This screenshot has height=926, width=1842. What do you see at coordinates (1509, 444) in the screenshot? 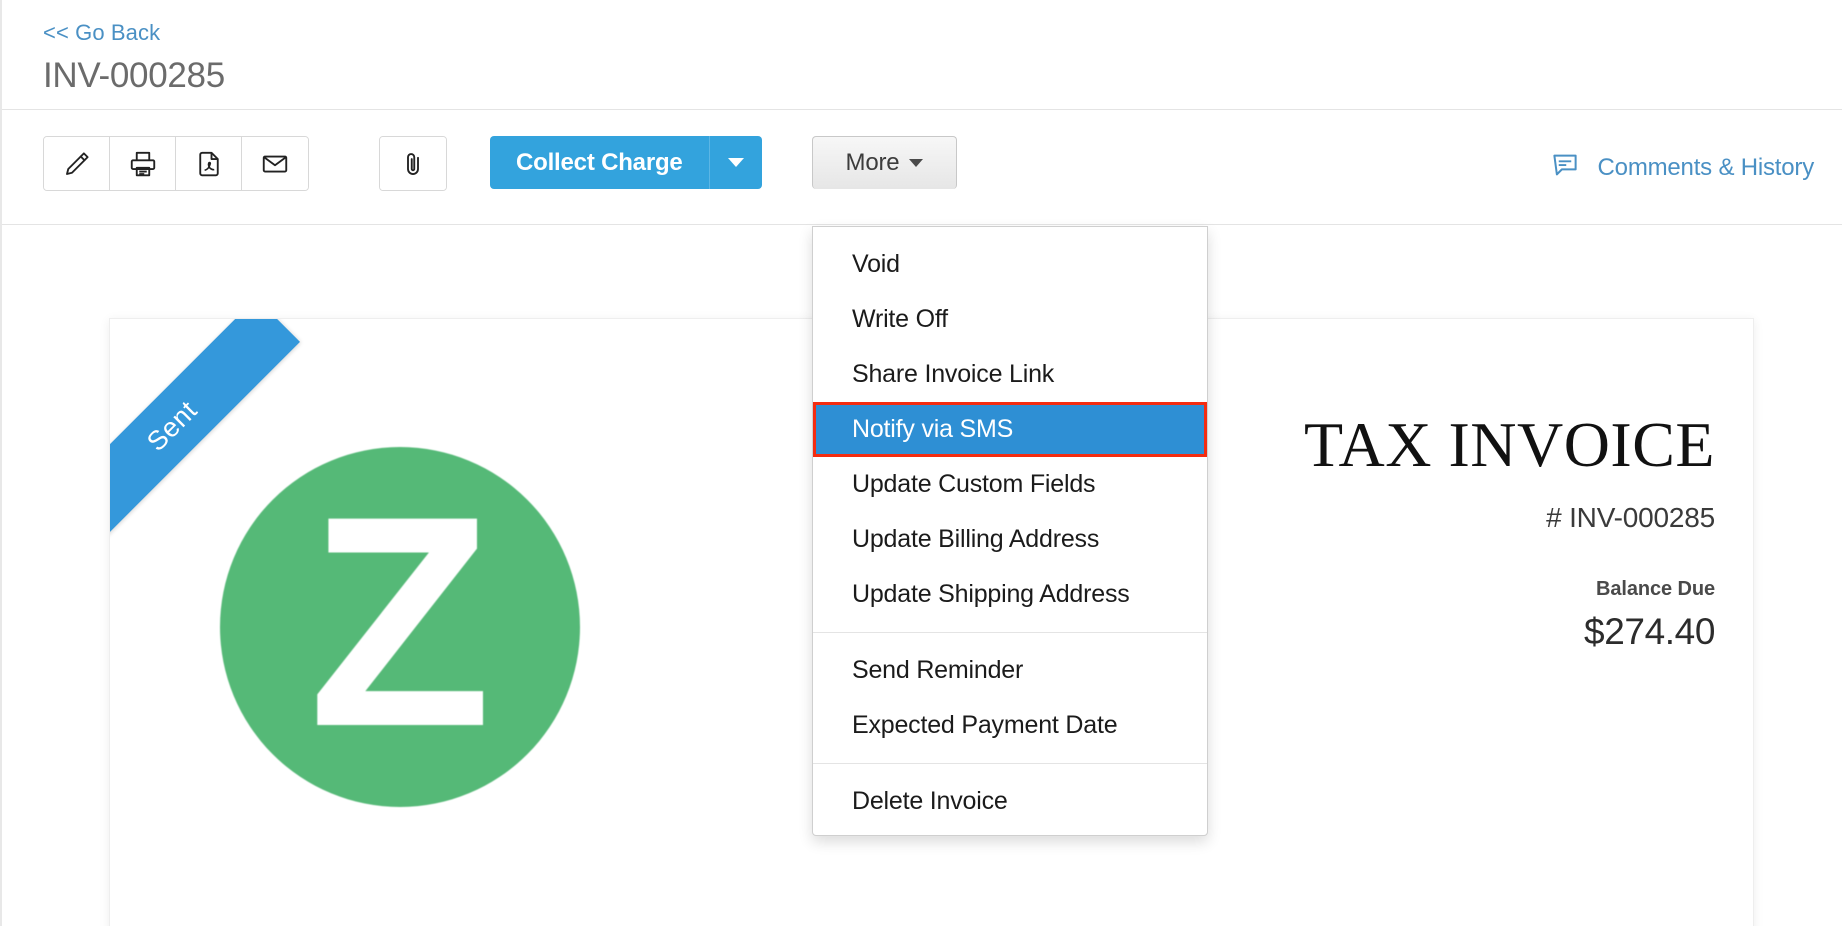
I see `invoice-doc-title: TAX INVOICE` at bounding box center [1509, 444].